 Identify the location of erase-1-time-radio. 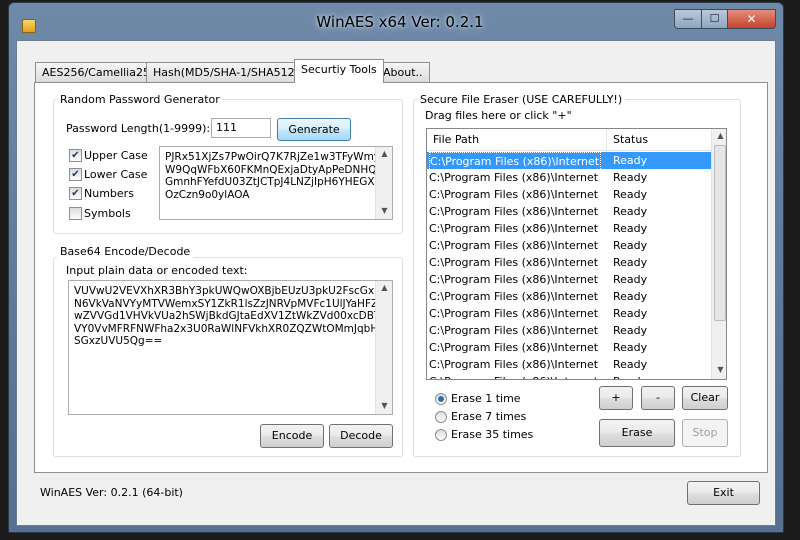
(441, 399).